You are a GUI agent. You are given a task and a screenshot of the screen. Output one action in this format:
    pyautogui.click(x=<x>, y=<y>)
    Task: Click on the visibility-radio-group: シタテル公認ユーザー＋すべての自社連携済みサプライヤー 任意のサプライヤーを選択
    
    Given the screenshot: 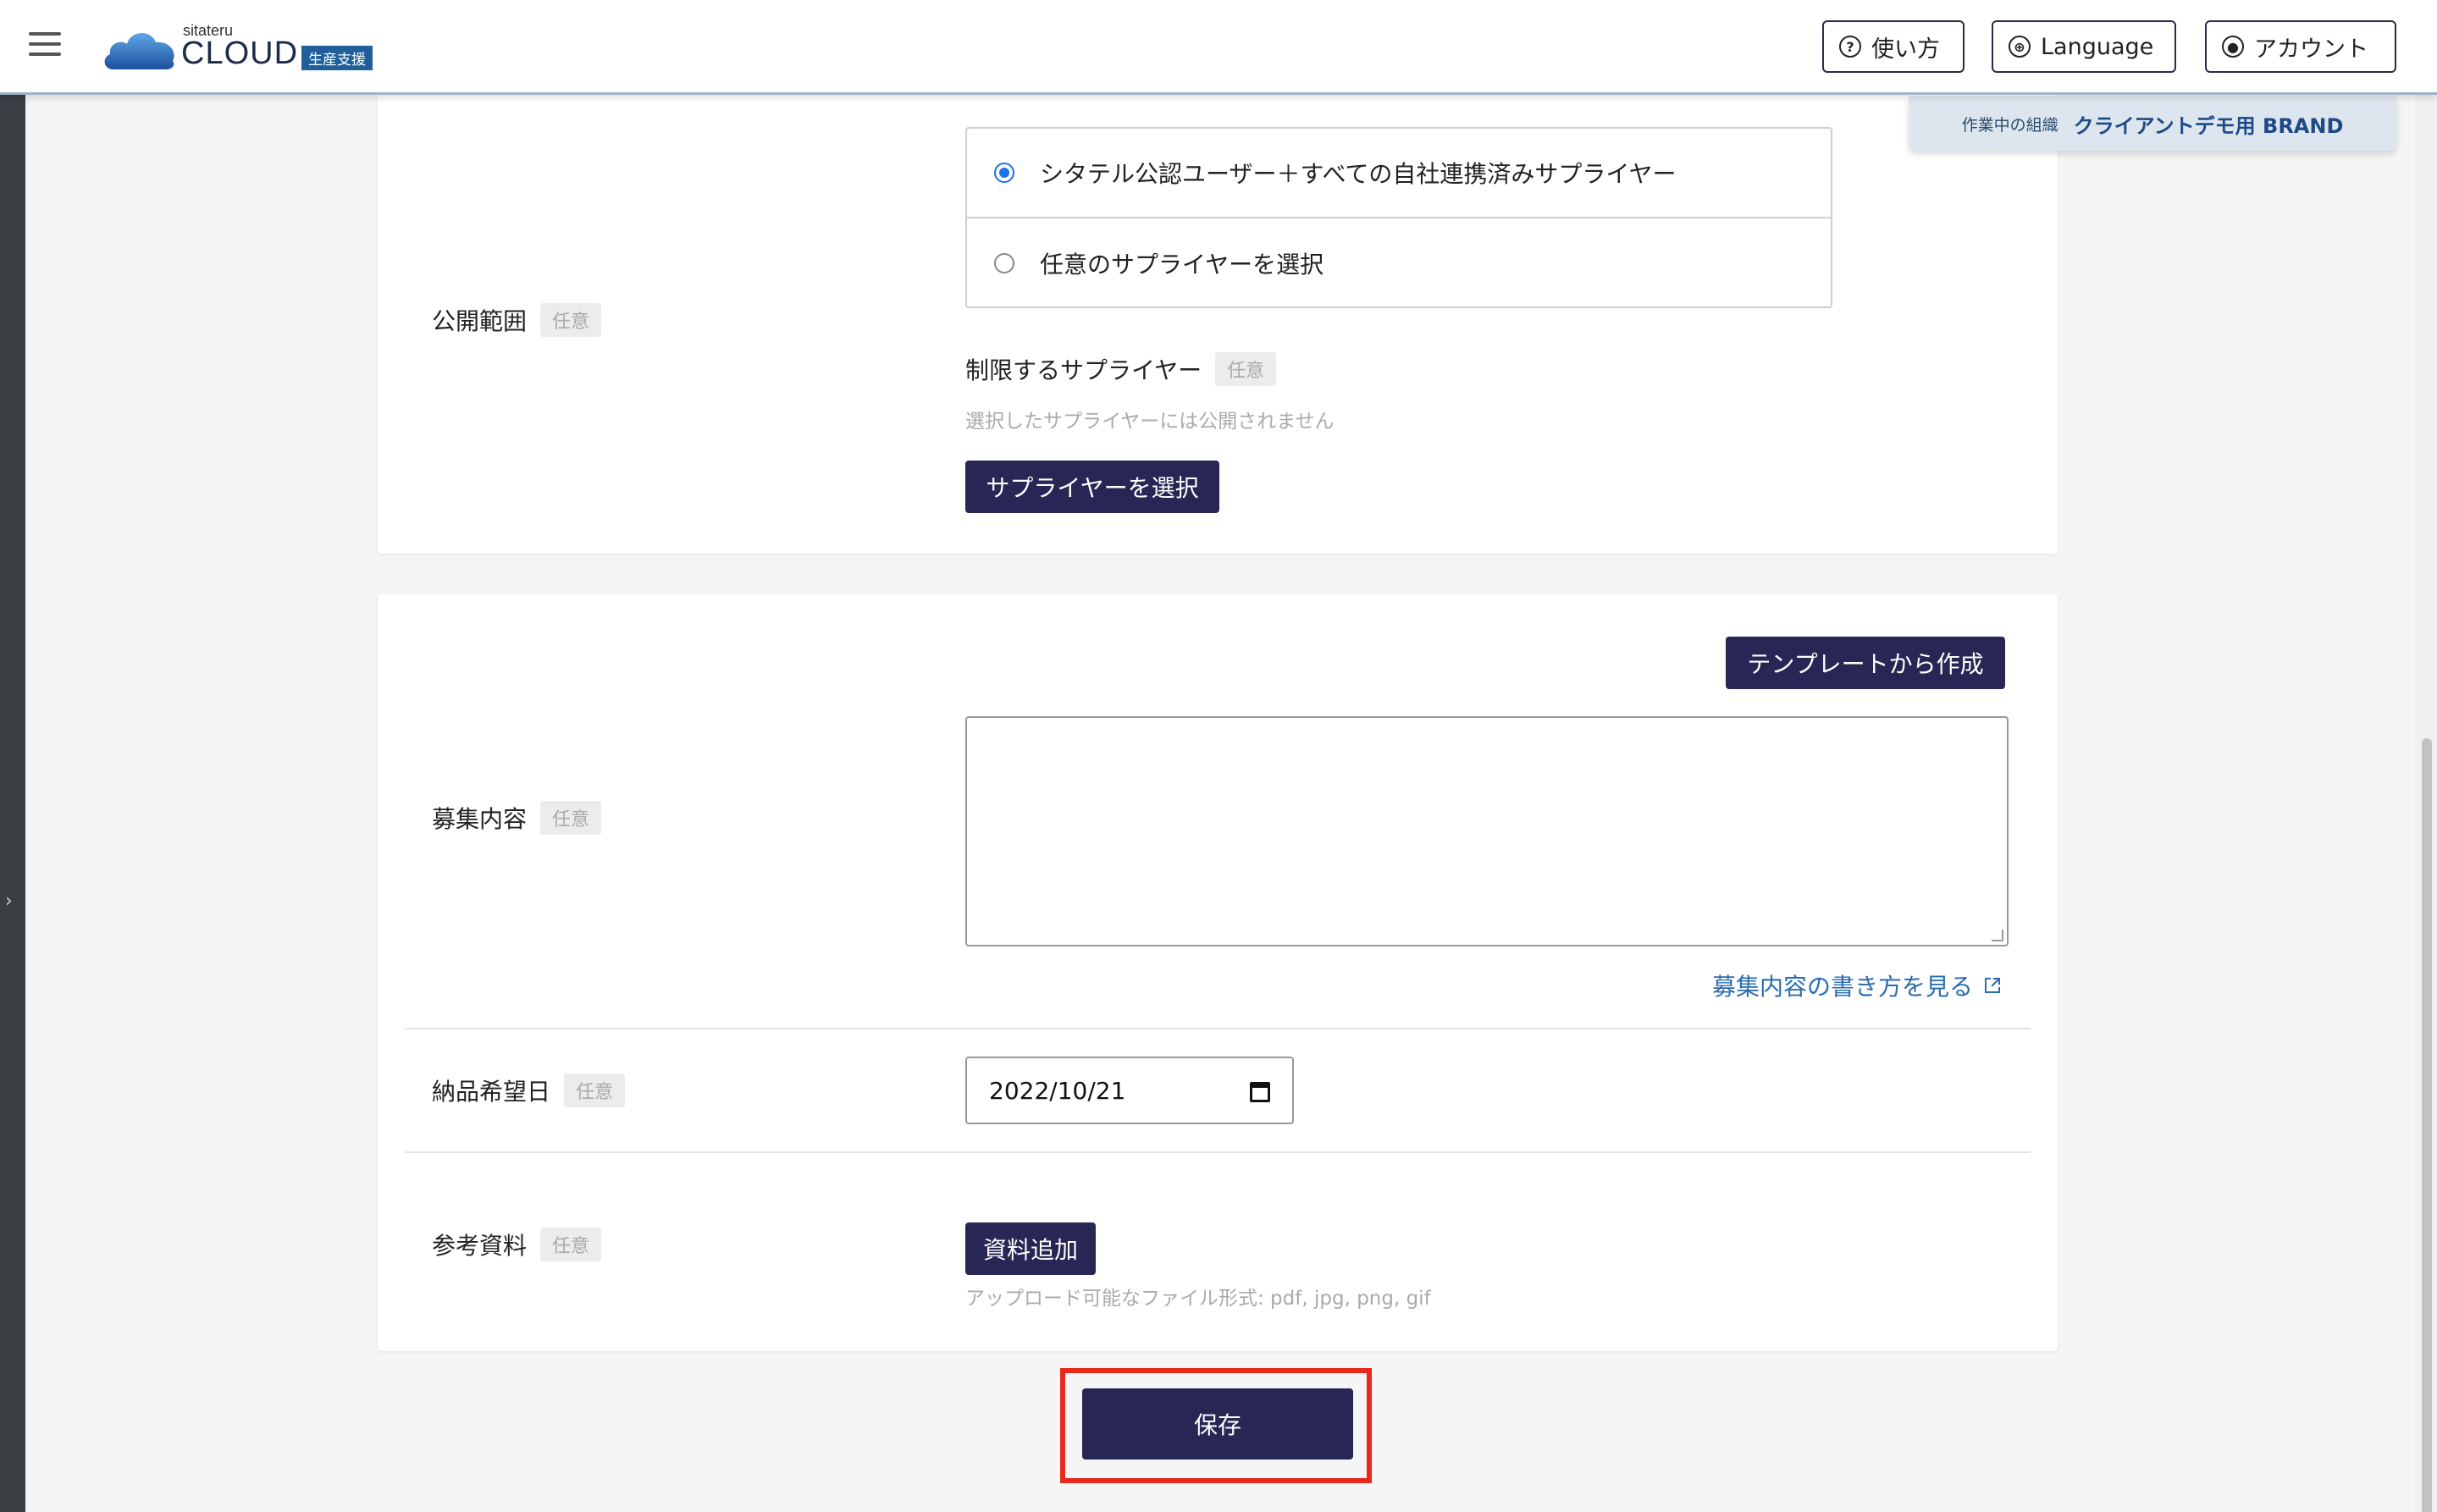 What is the action you would take?
    pyautogui.click(x=1399, y=217)
    